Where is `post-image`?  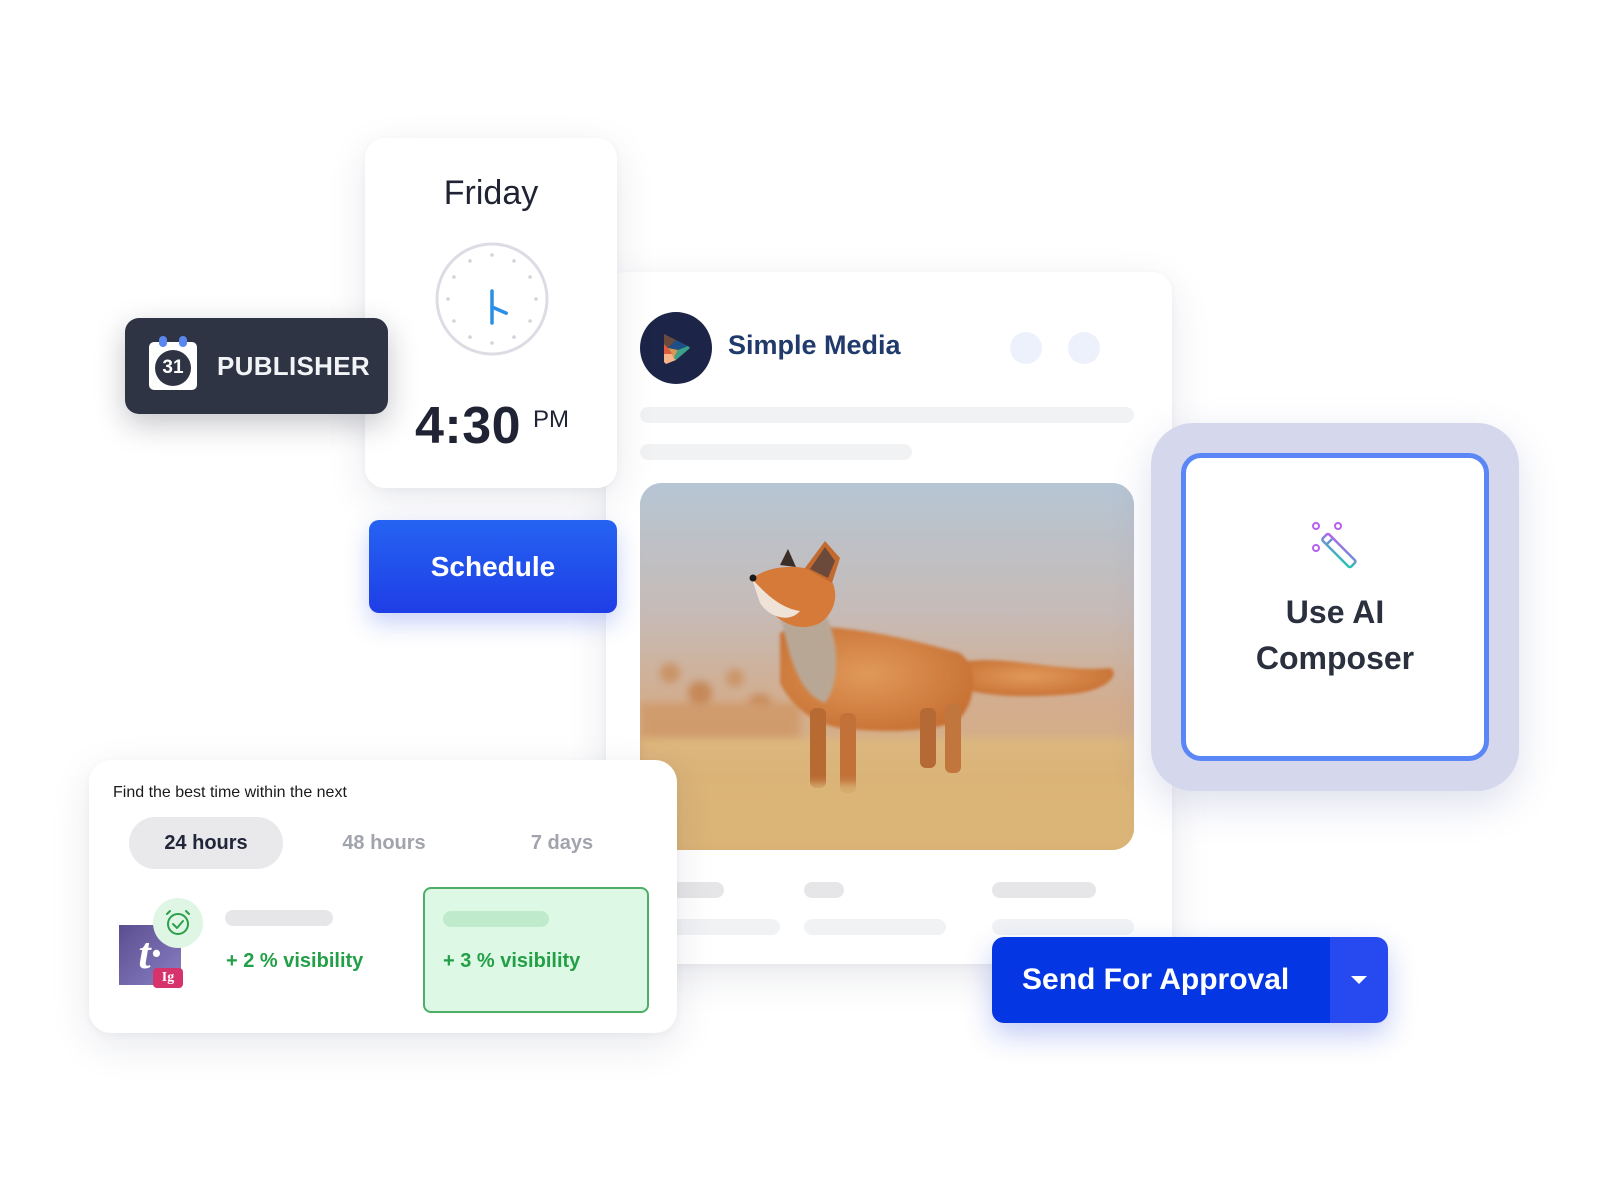 post-image is located at coordinates (887, 666).